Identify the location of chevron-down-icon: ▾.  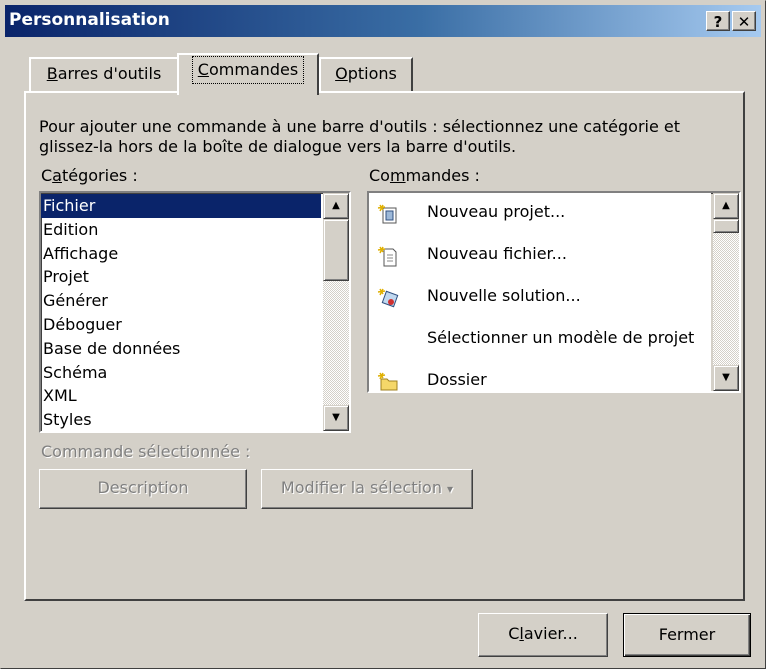
(450, 489).